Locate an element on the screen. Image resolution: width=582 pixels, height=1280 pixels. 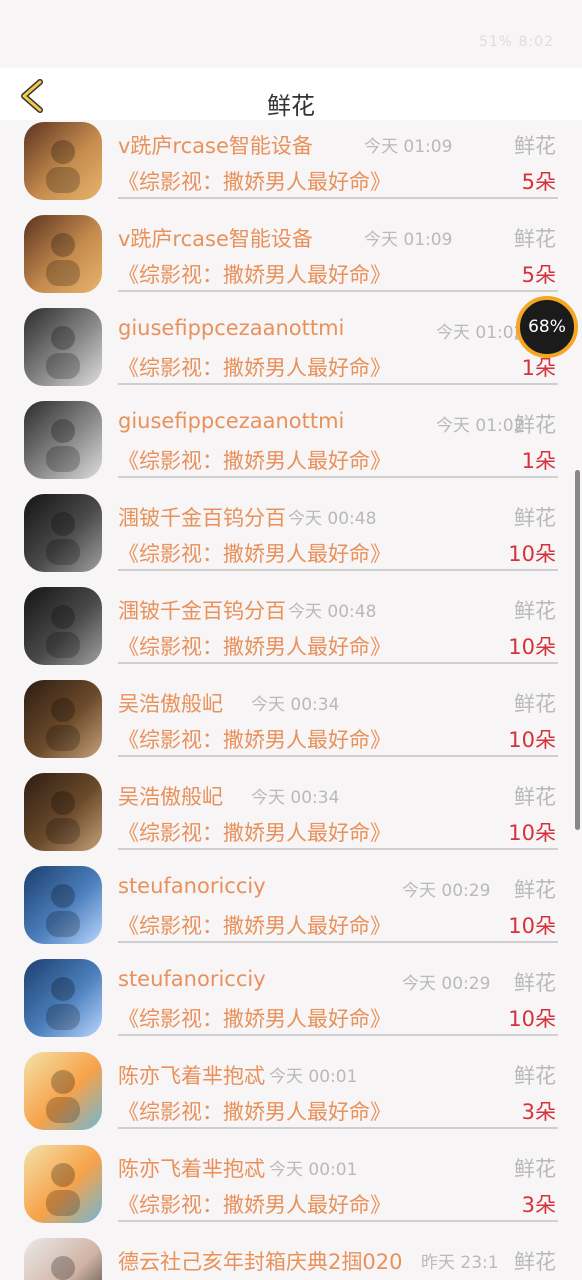
user-name: 德云社己亥年封箱庆典2掴020 is located at coordinates (260, 1261).